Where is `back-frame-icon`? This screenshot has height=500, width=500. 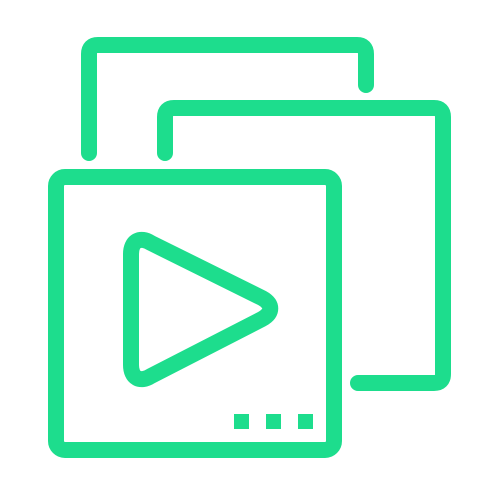 back-frame-icon is located at coordinates (227, 99).